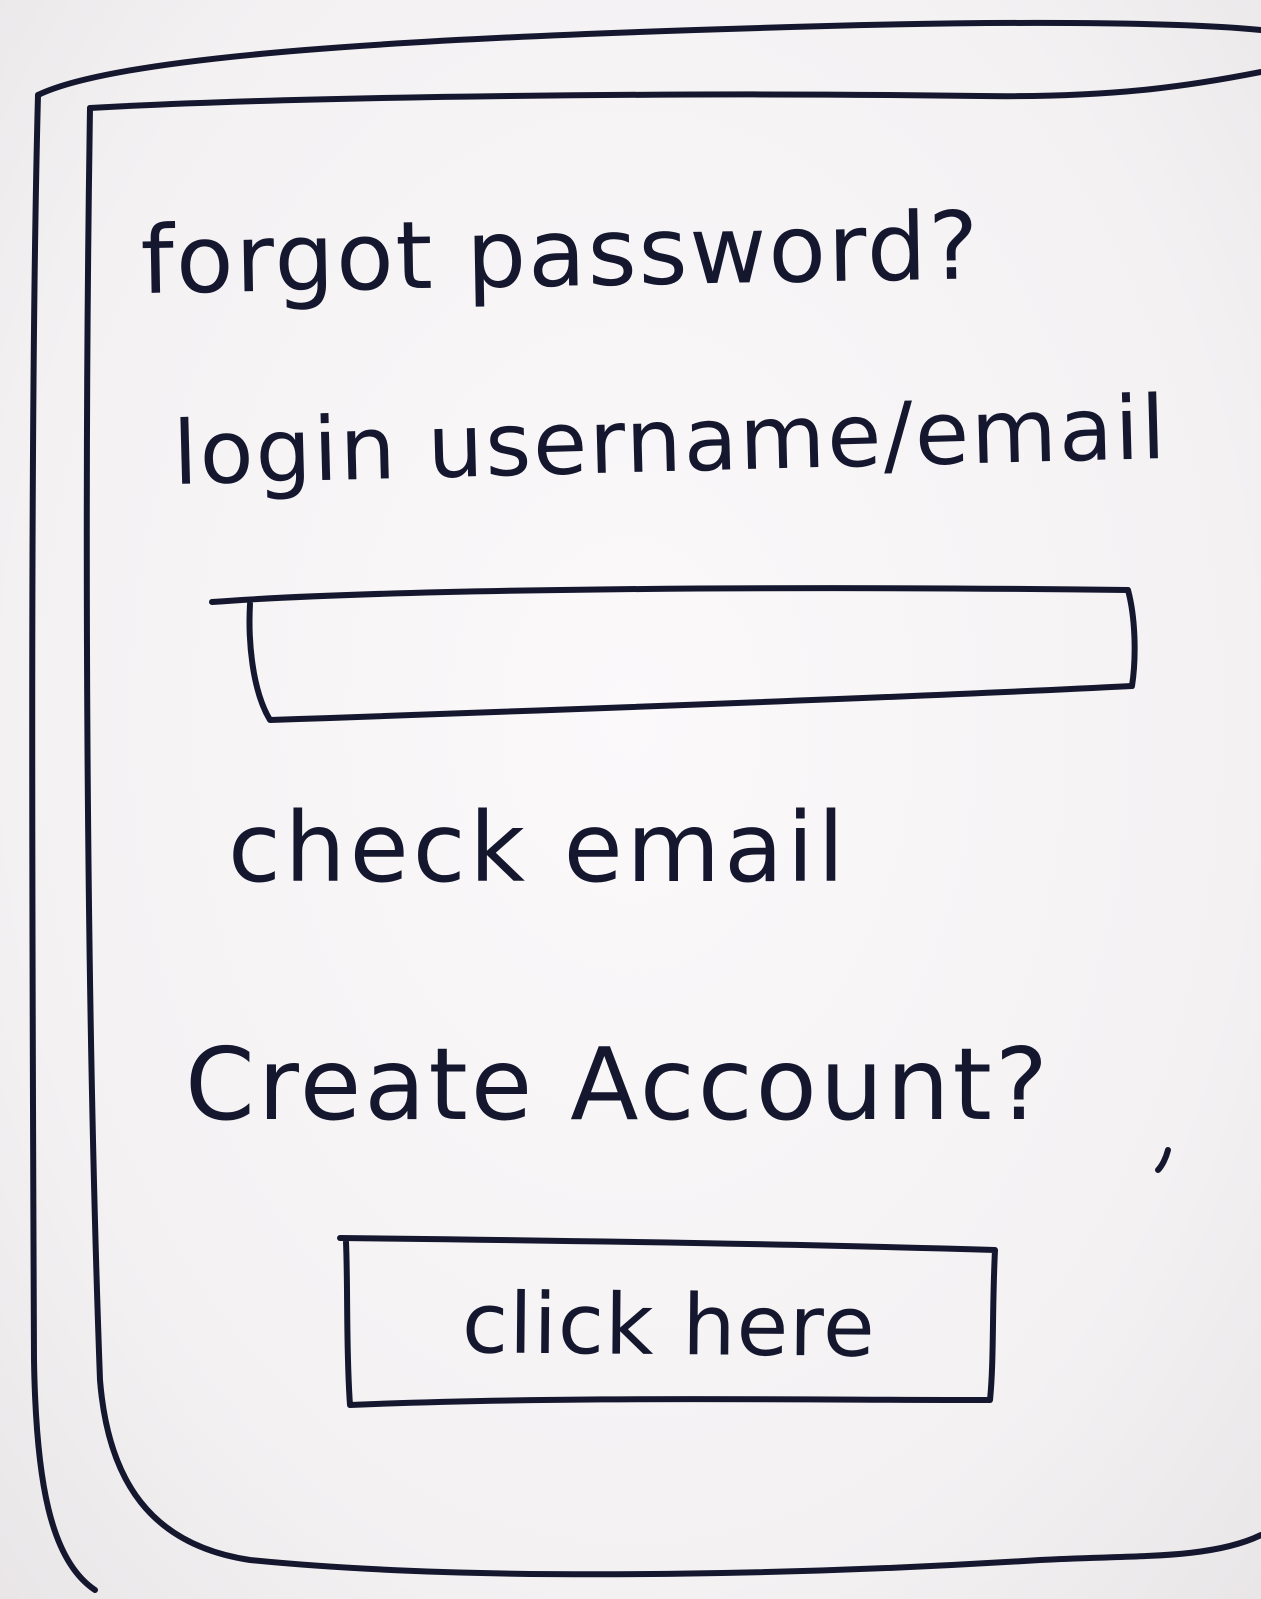 Image resolution: width=1261 pixels, height=1599 pixels. What do you see at coordinates (560, 254) in the screenshot?
I see `page-title: forgot password?` at bounding box center [560, 254].